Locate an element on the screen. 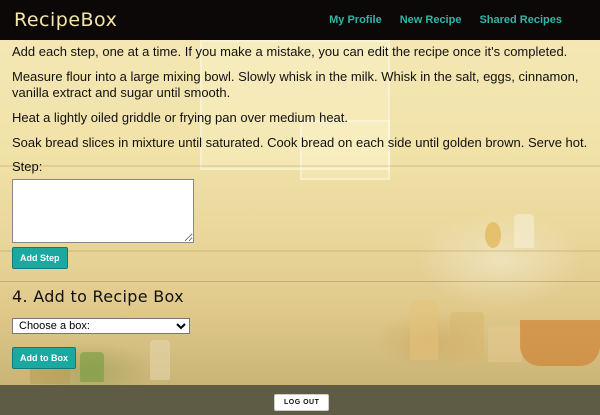  pot-decor is located at coordinates (560, 343).